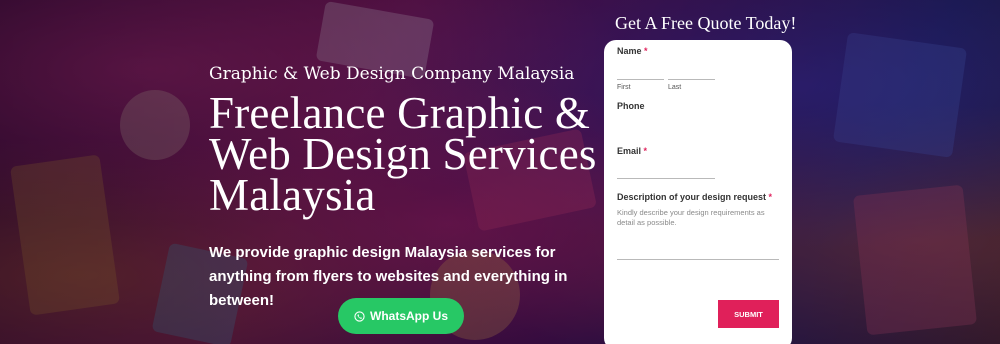 The image size is (1000, 344). I want to click on first-name-sublabel: First, so click(624, 87).